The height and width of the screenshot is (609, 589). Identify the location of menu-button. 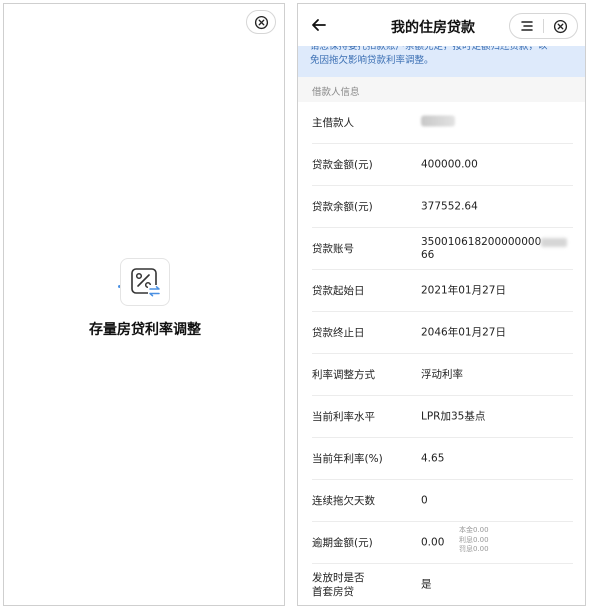
(526, 26).